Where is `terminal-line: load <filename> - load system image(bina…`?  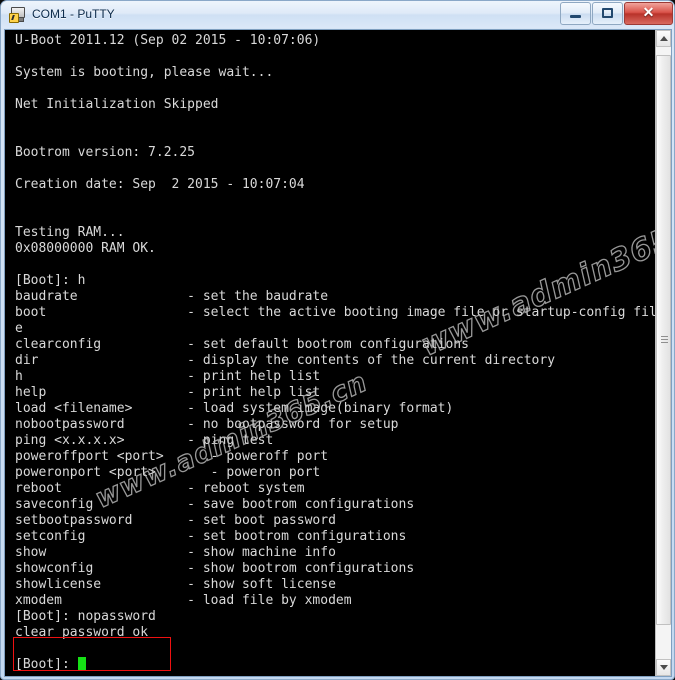 terminal-line: load <filename> - load system image(bina… is located at coordinates (234, 408).